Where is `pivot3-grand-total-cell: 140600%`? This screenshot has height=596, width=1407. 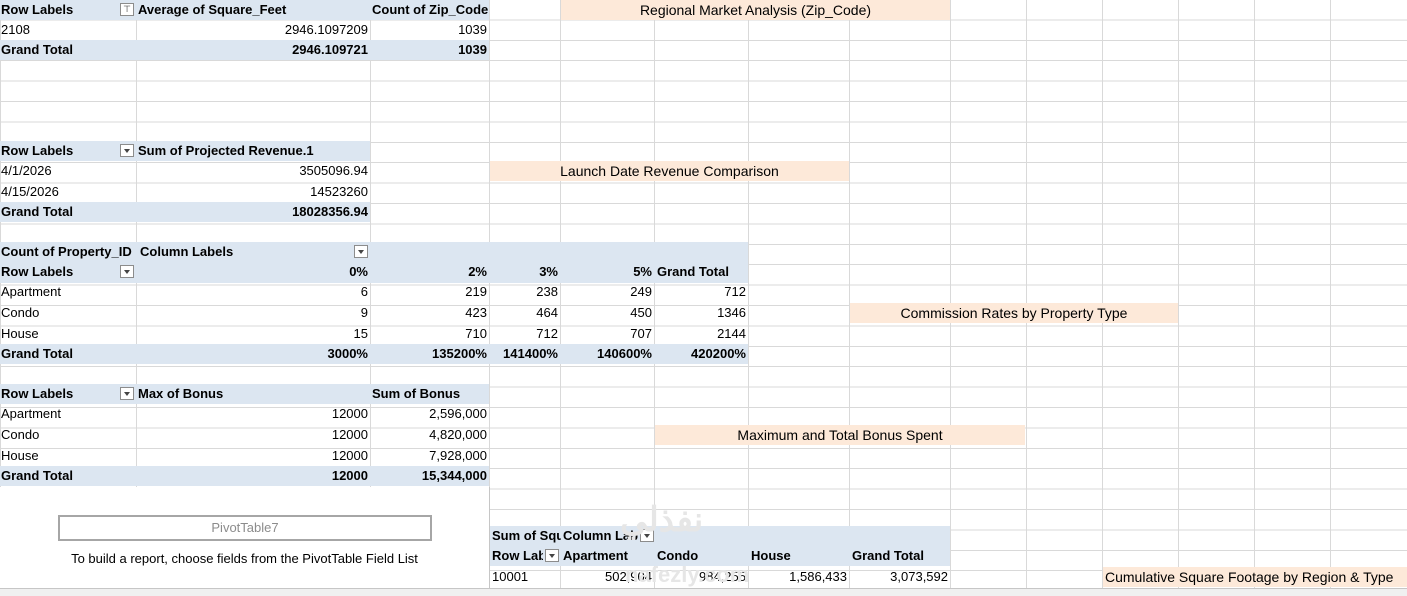 pivot3-grand-total-cell: 140600% is located at coordinates (607, 354).